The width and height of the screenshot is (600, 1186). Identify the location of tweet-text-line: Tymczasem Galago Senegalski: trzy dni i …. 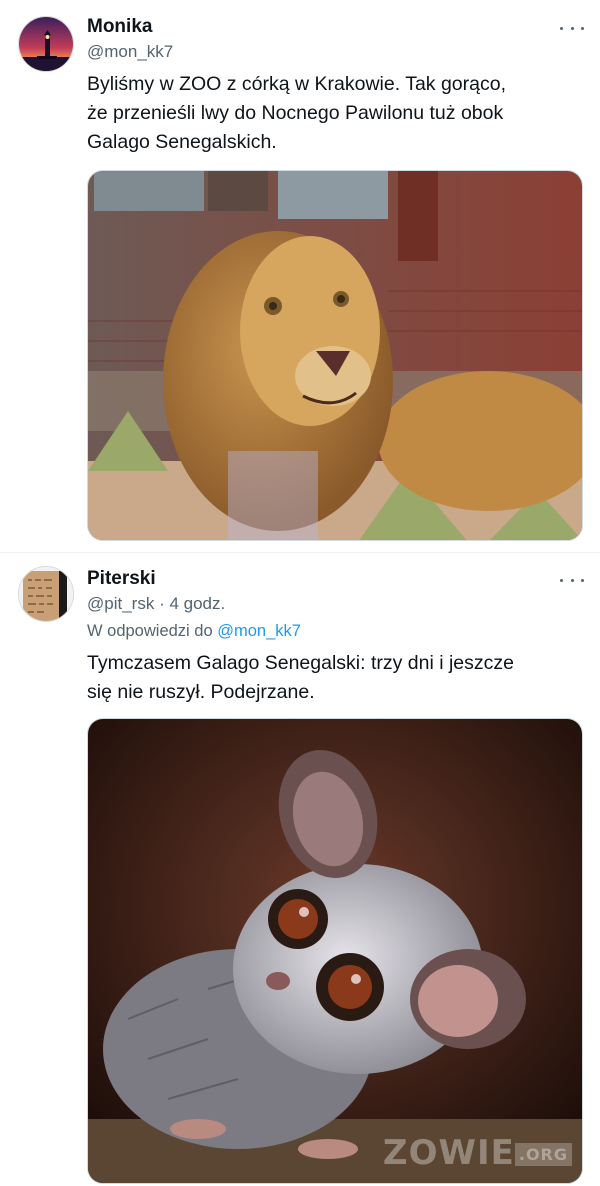
(301, 663).